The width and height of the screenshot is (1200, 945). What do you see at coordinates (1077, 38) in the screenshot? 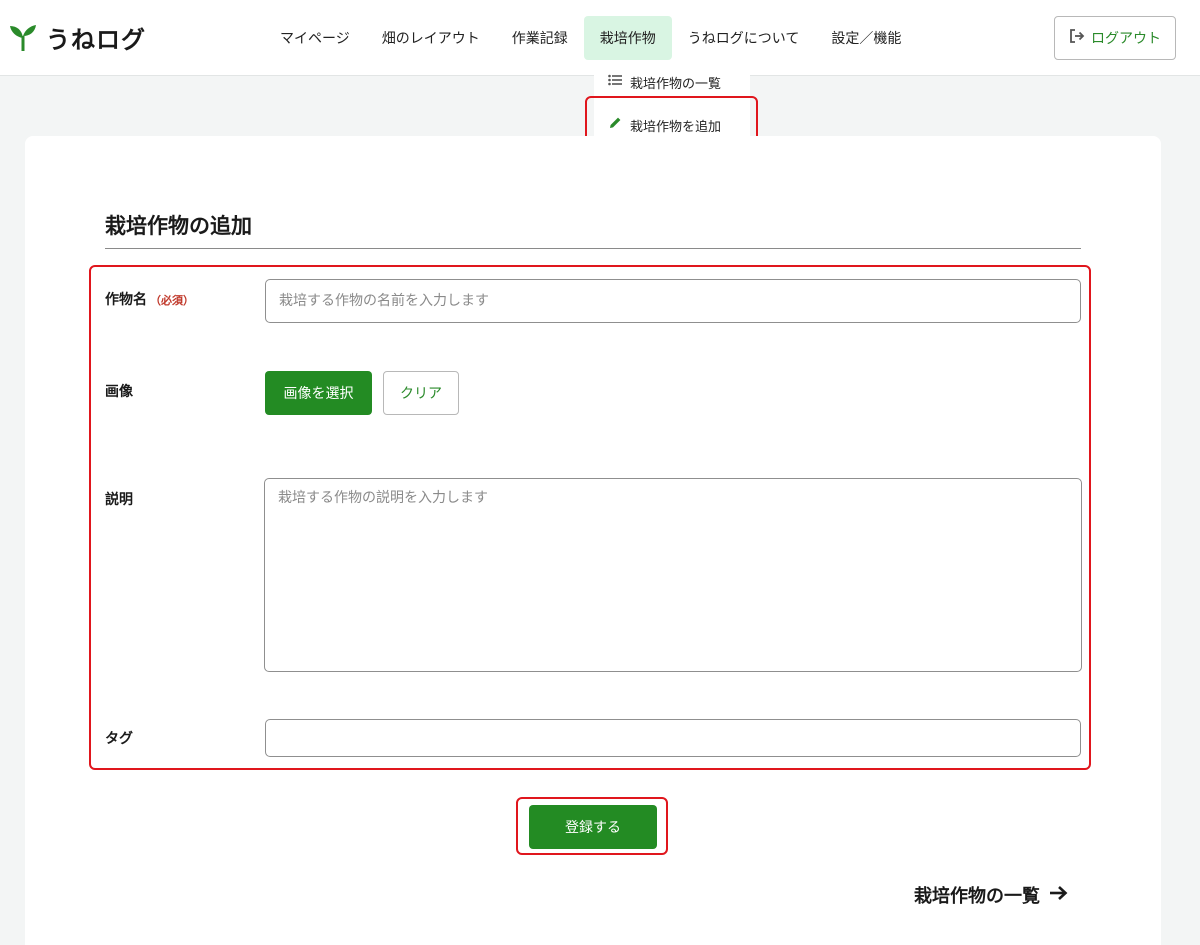
I see `logout-icon` at bounding box center [1077, 38].